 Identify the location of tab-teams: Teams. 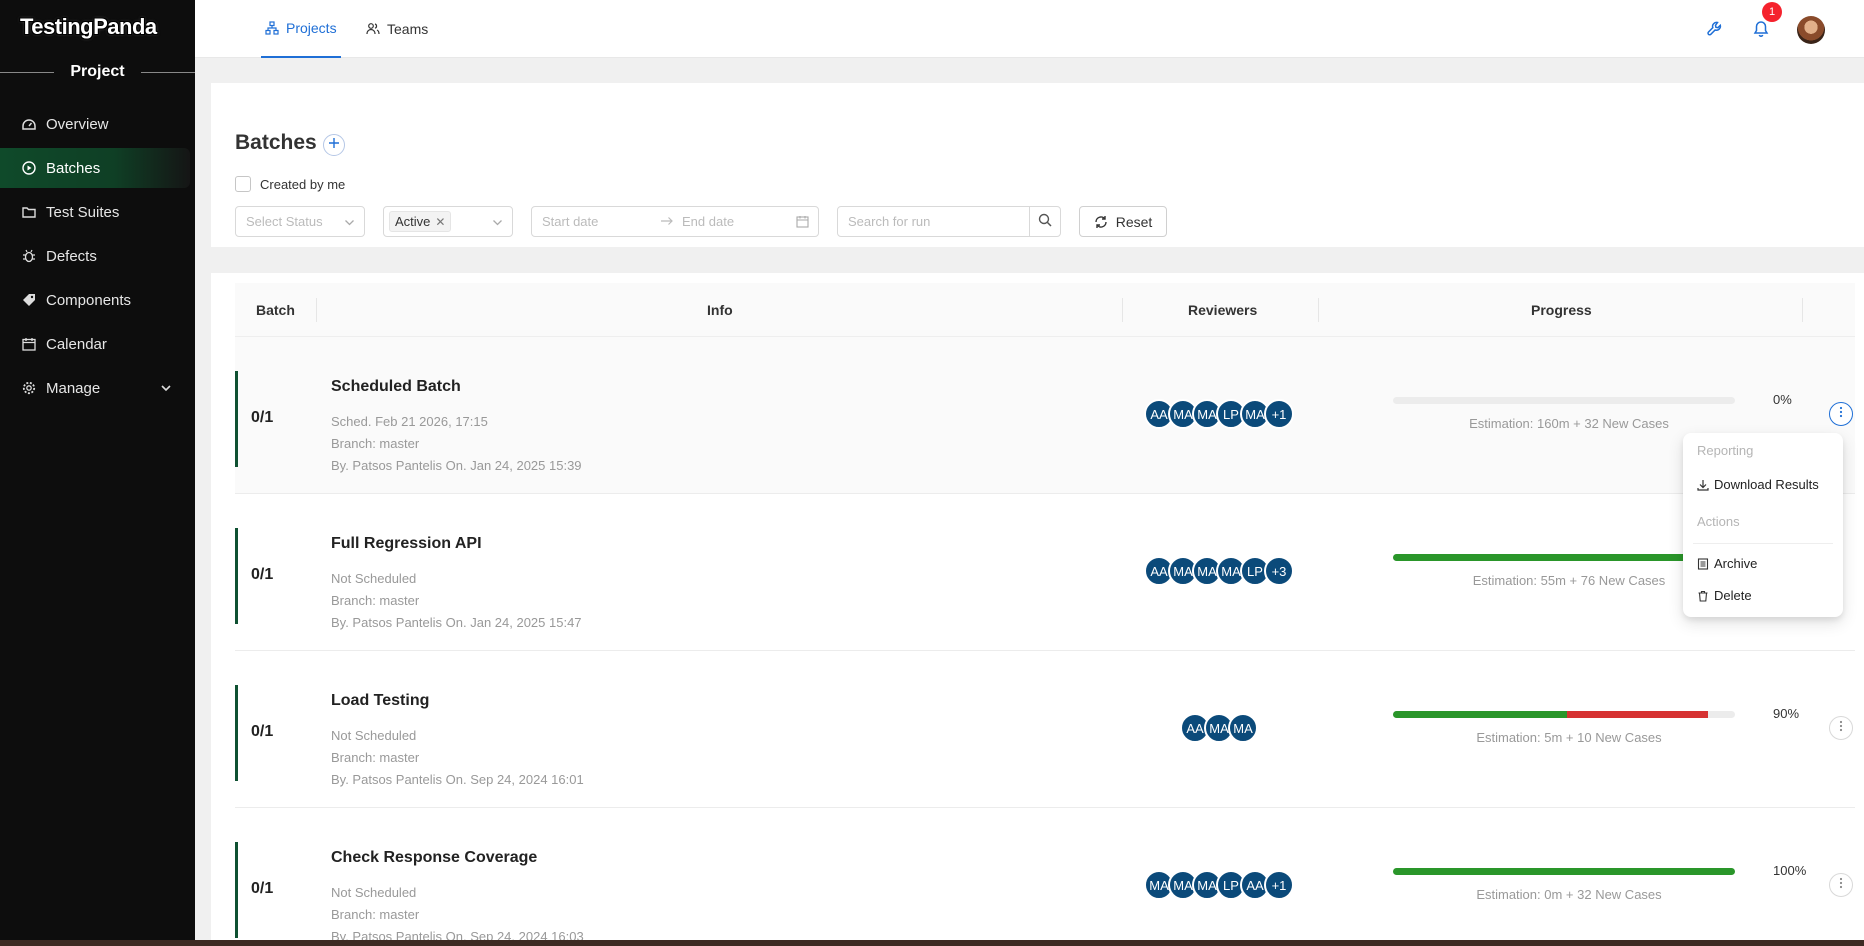
(397, 29).